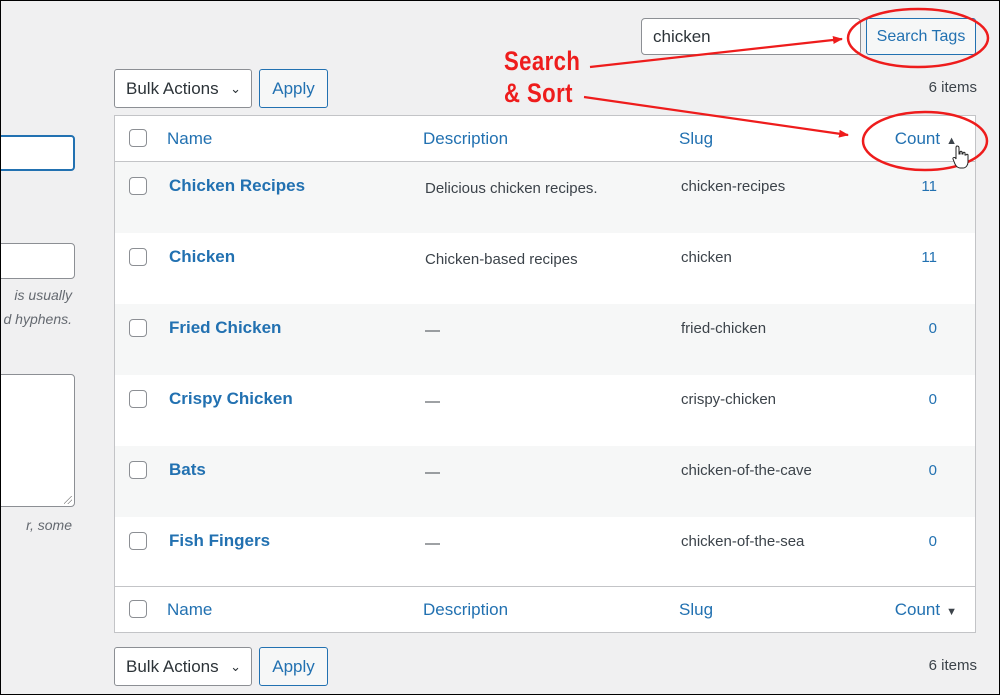  Describe the element at coordinates (743, 541) in the screenshot. I see `tag-slug: chicken-of-the-sea` at that location.